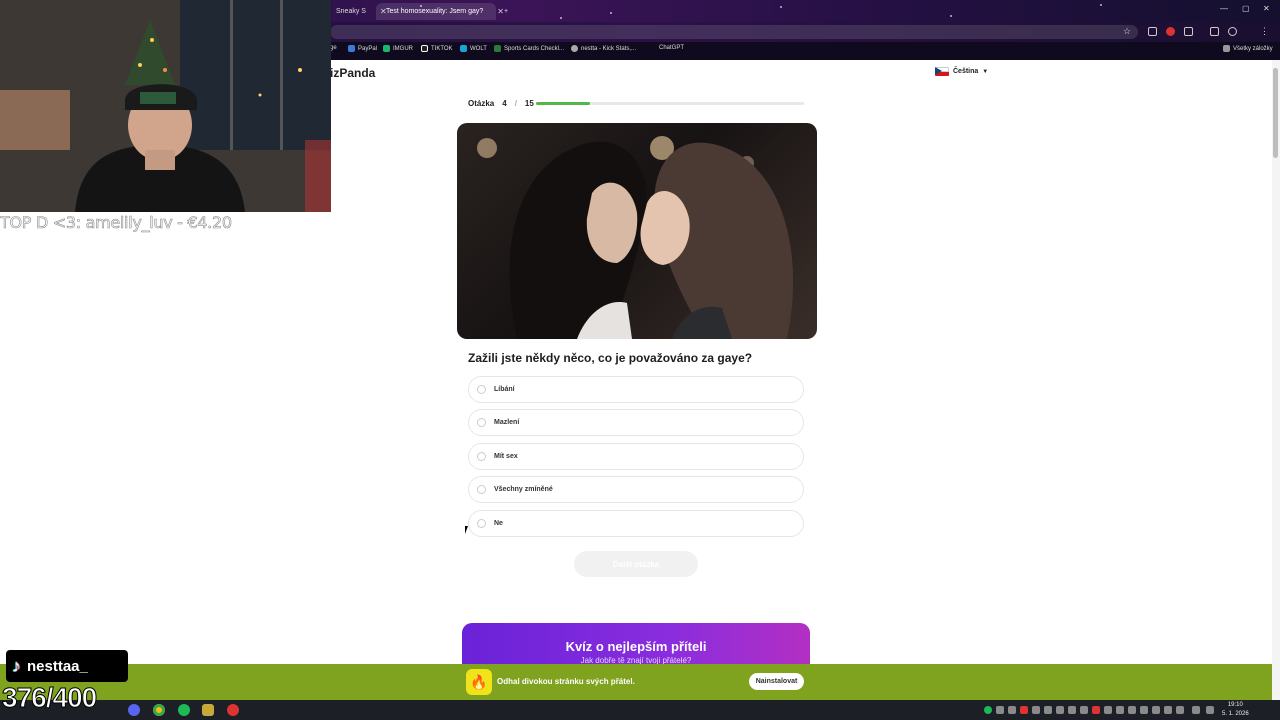 The image size is (1280, 720). I want to click on sports-cards-icon, so click(497, 48).